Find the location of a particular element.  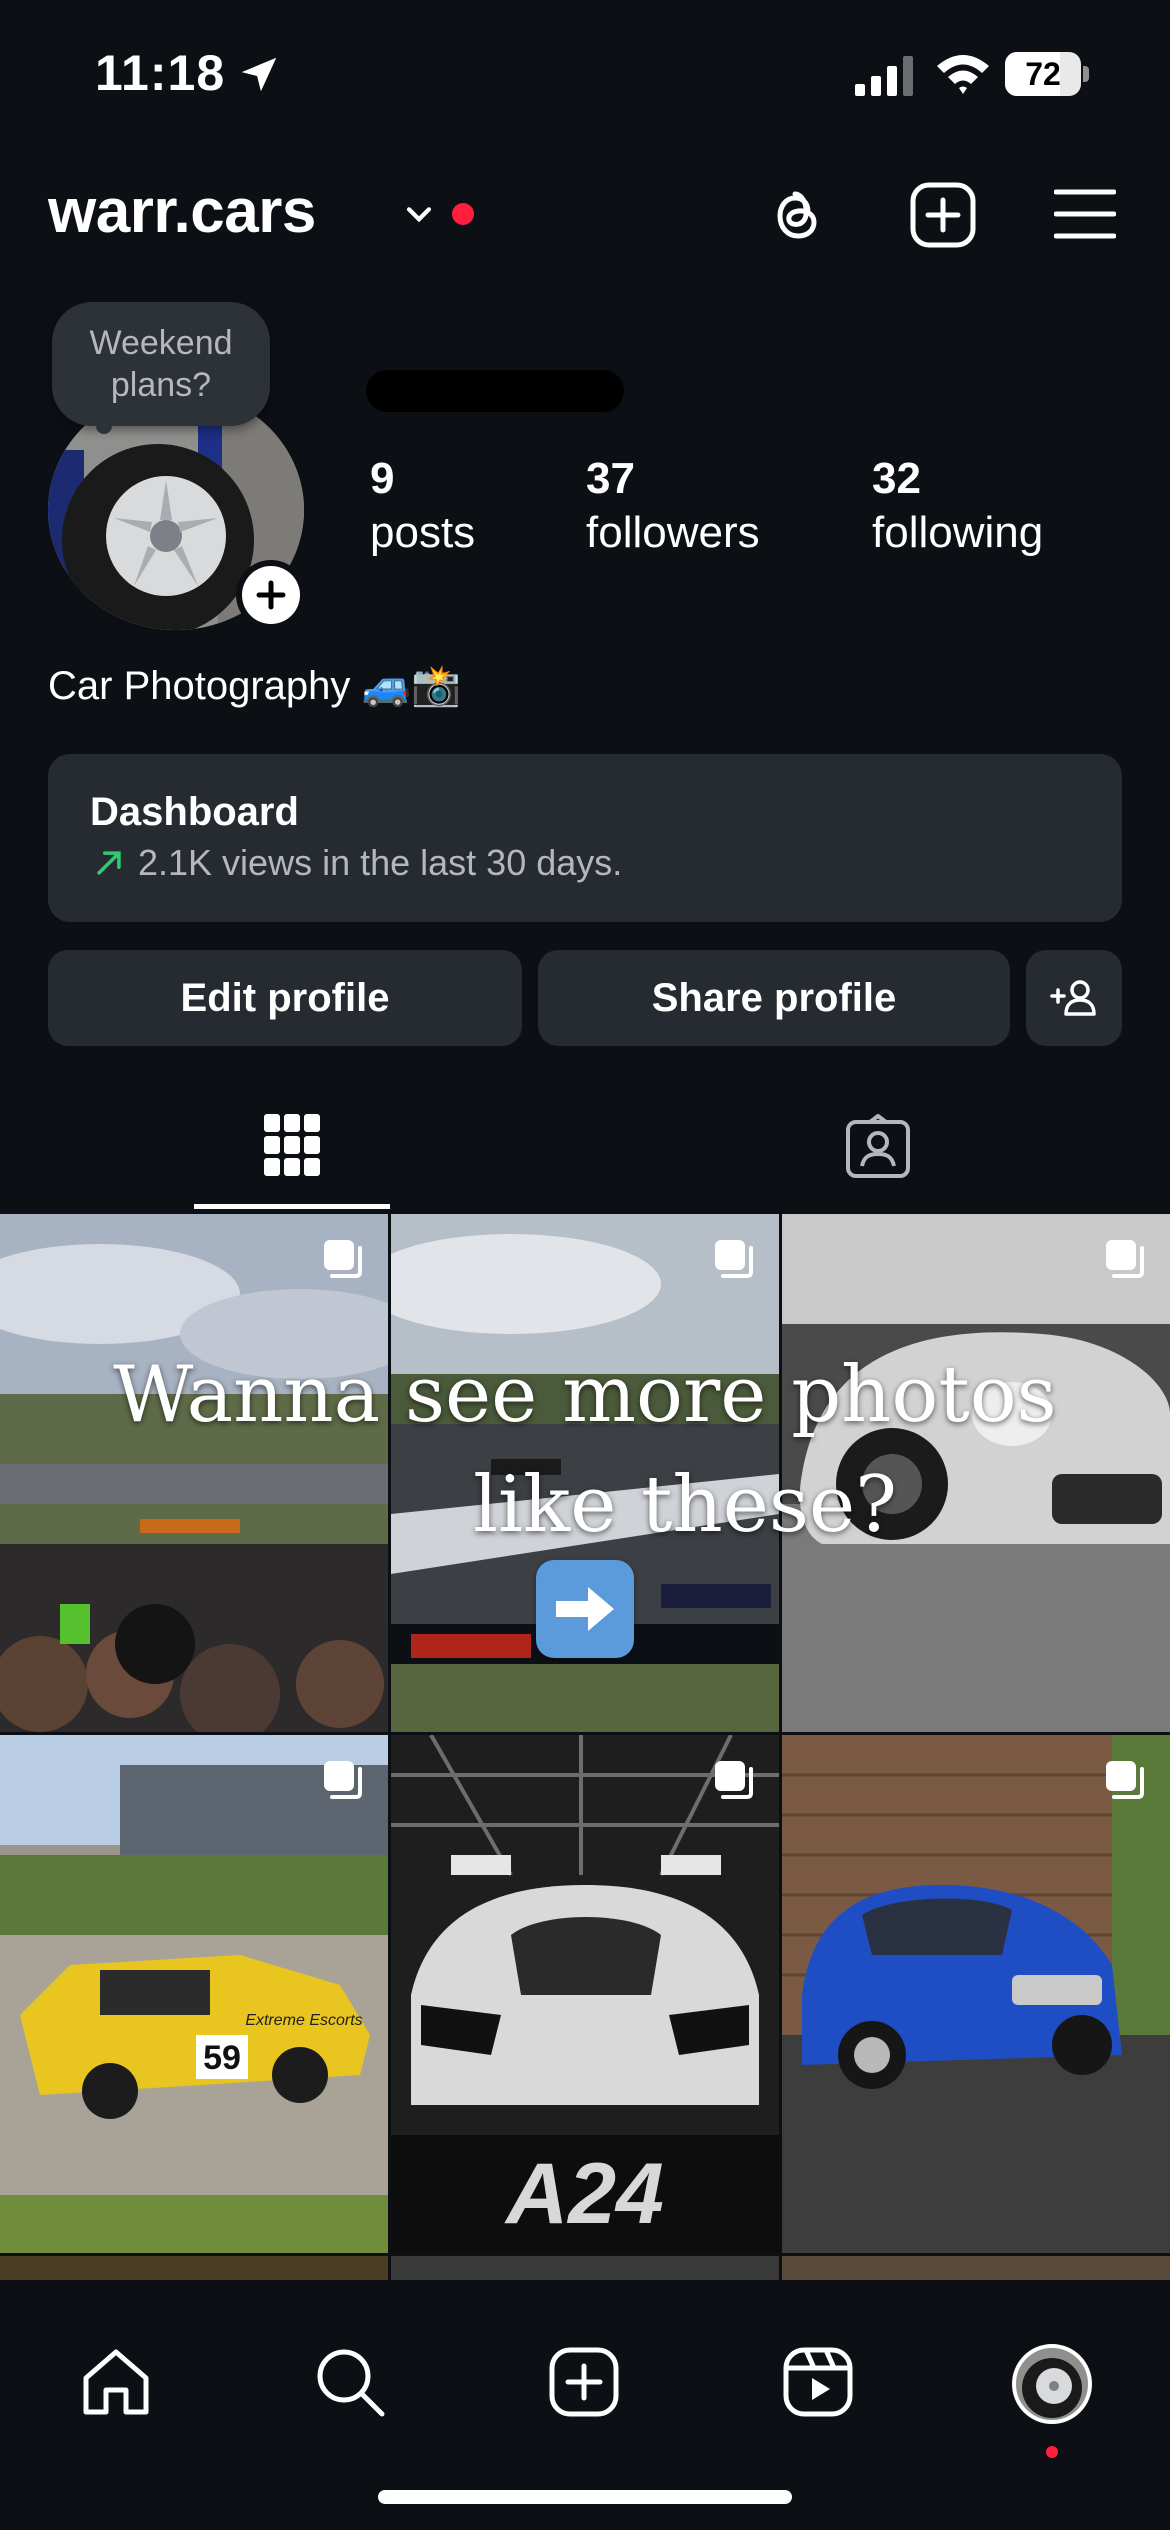

profile-bio: Car Photography 🚙📸 is located at coordinates (255, 686).